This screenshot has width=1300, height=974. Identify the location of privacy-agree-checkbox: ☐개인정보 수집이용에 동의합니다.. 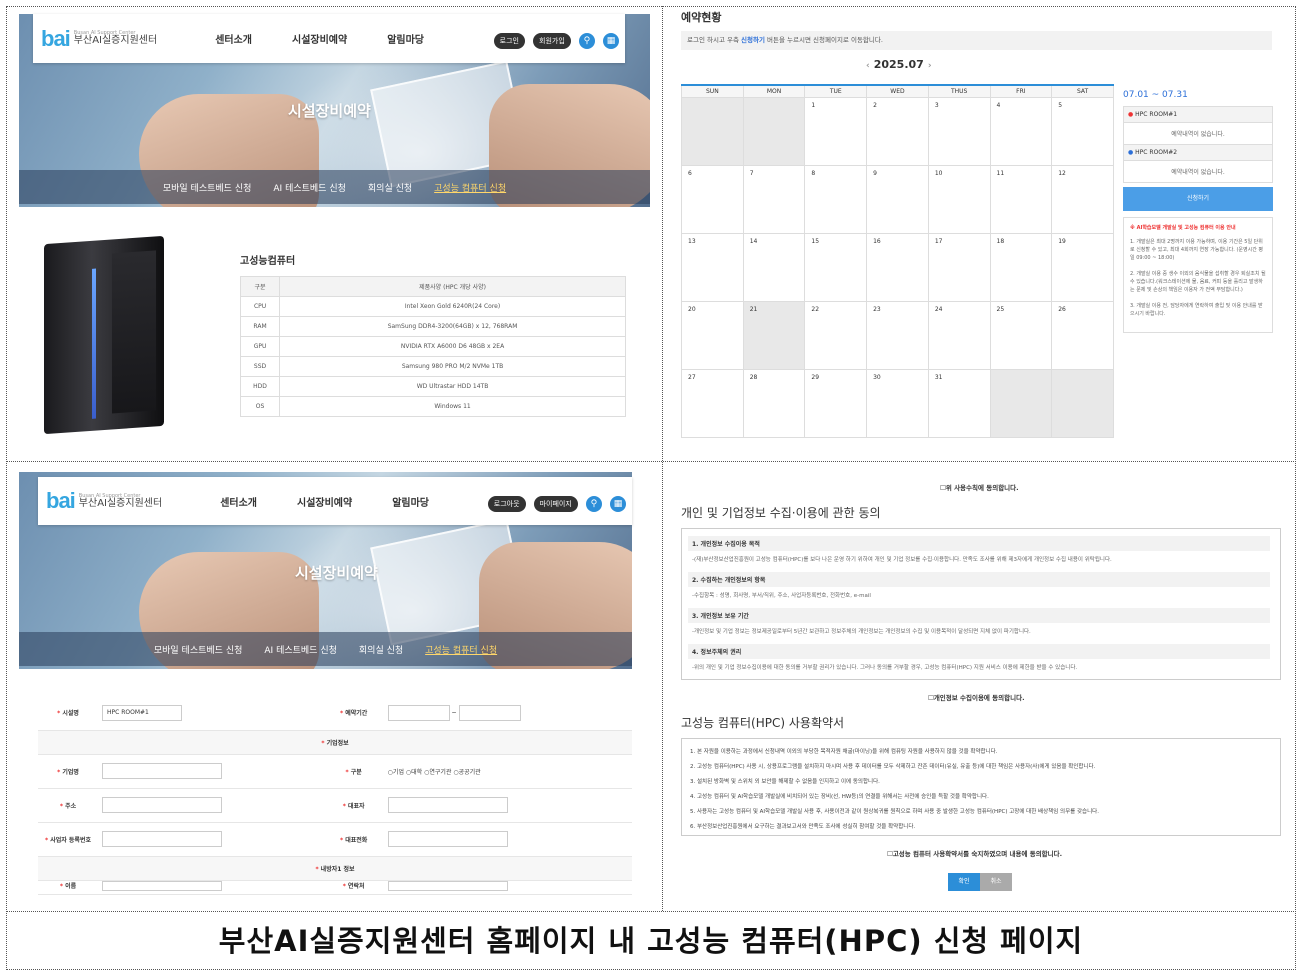
(976, 697).